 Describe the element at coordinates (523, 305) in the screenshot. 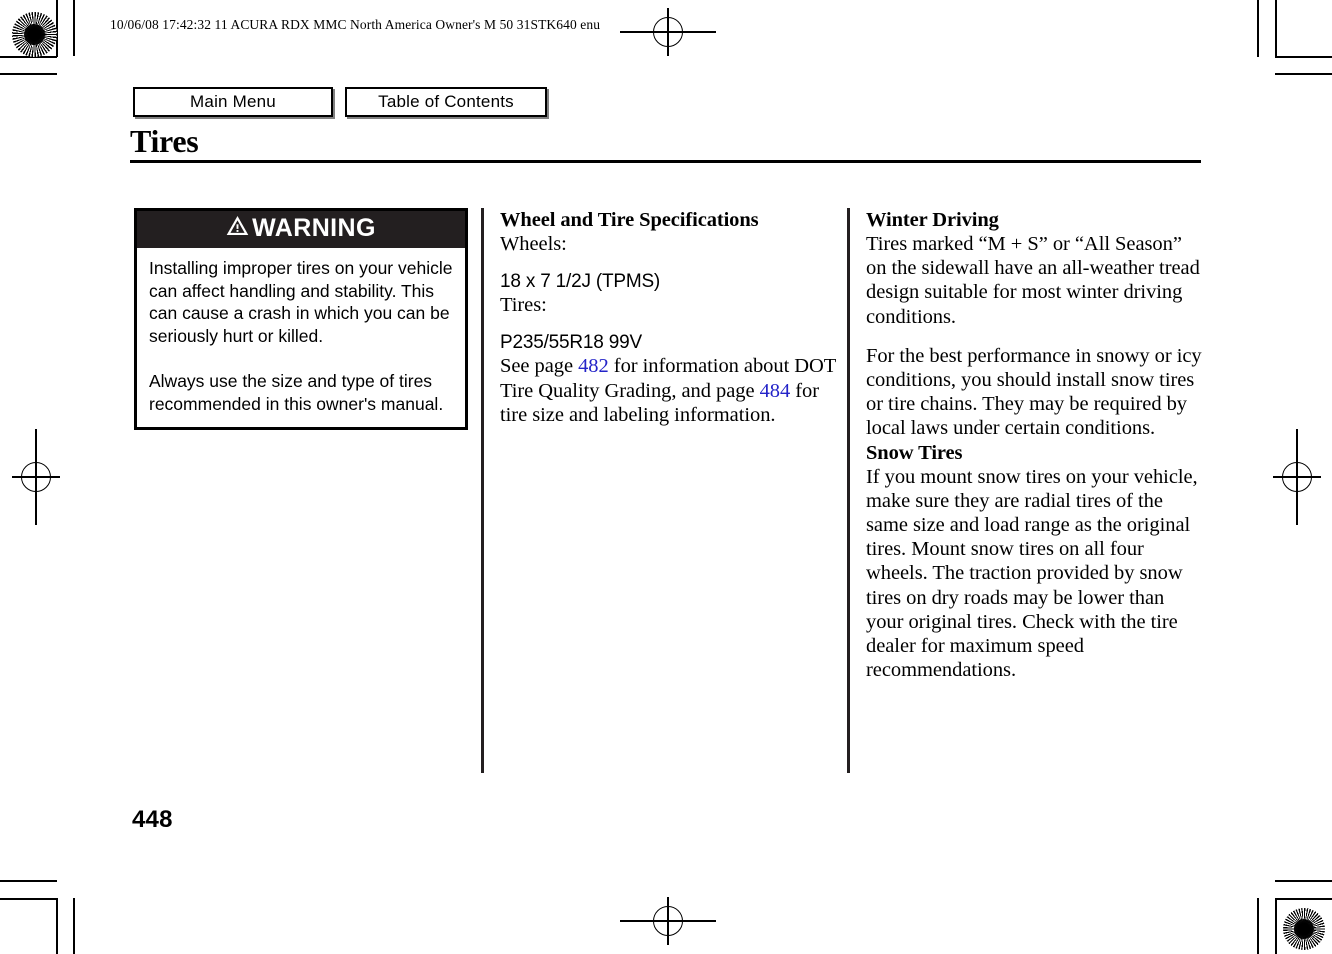

I see `tires-label: Tires:` at that location.